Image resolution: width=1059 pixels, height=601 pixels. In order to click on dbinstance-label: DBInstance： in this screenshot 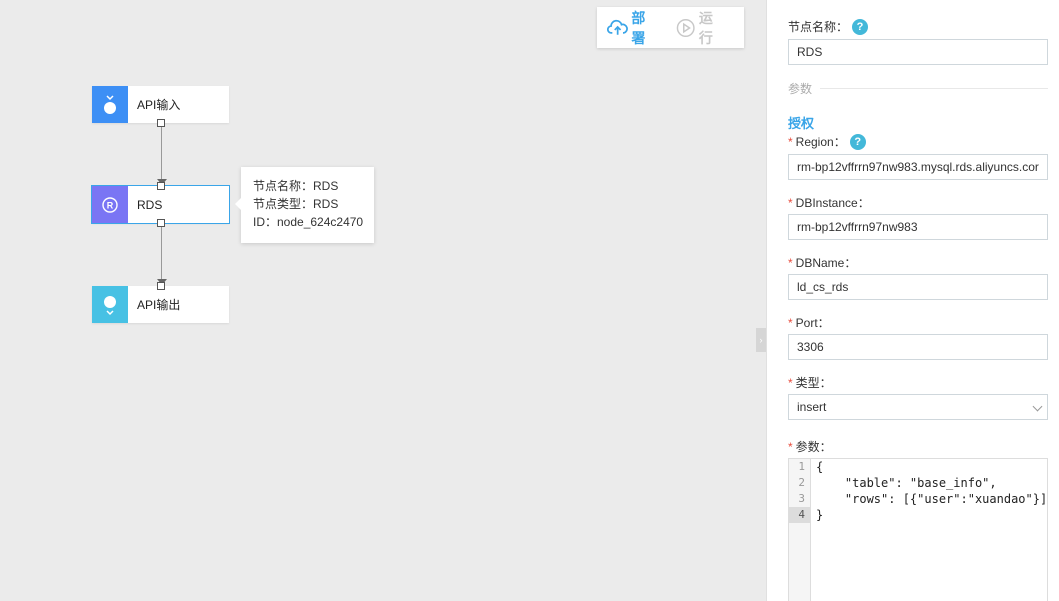, I will do `click(832, 203)`.